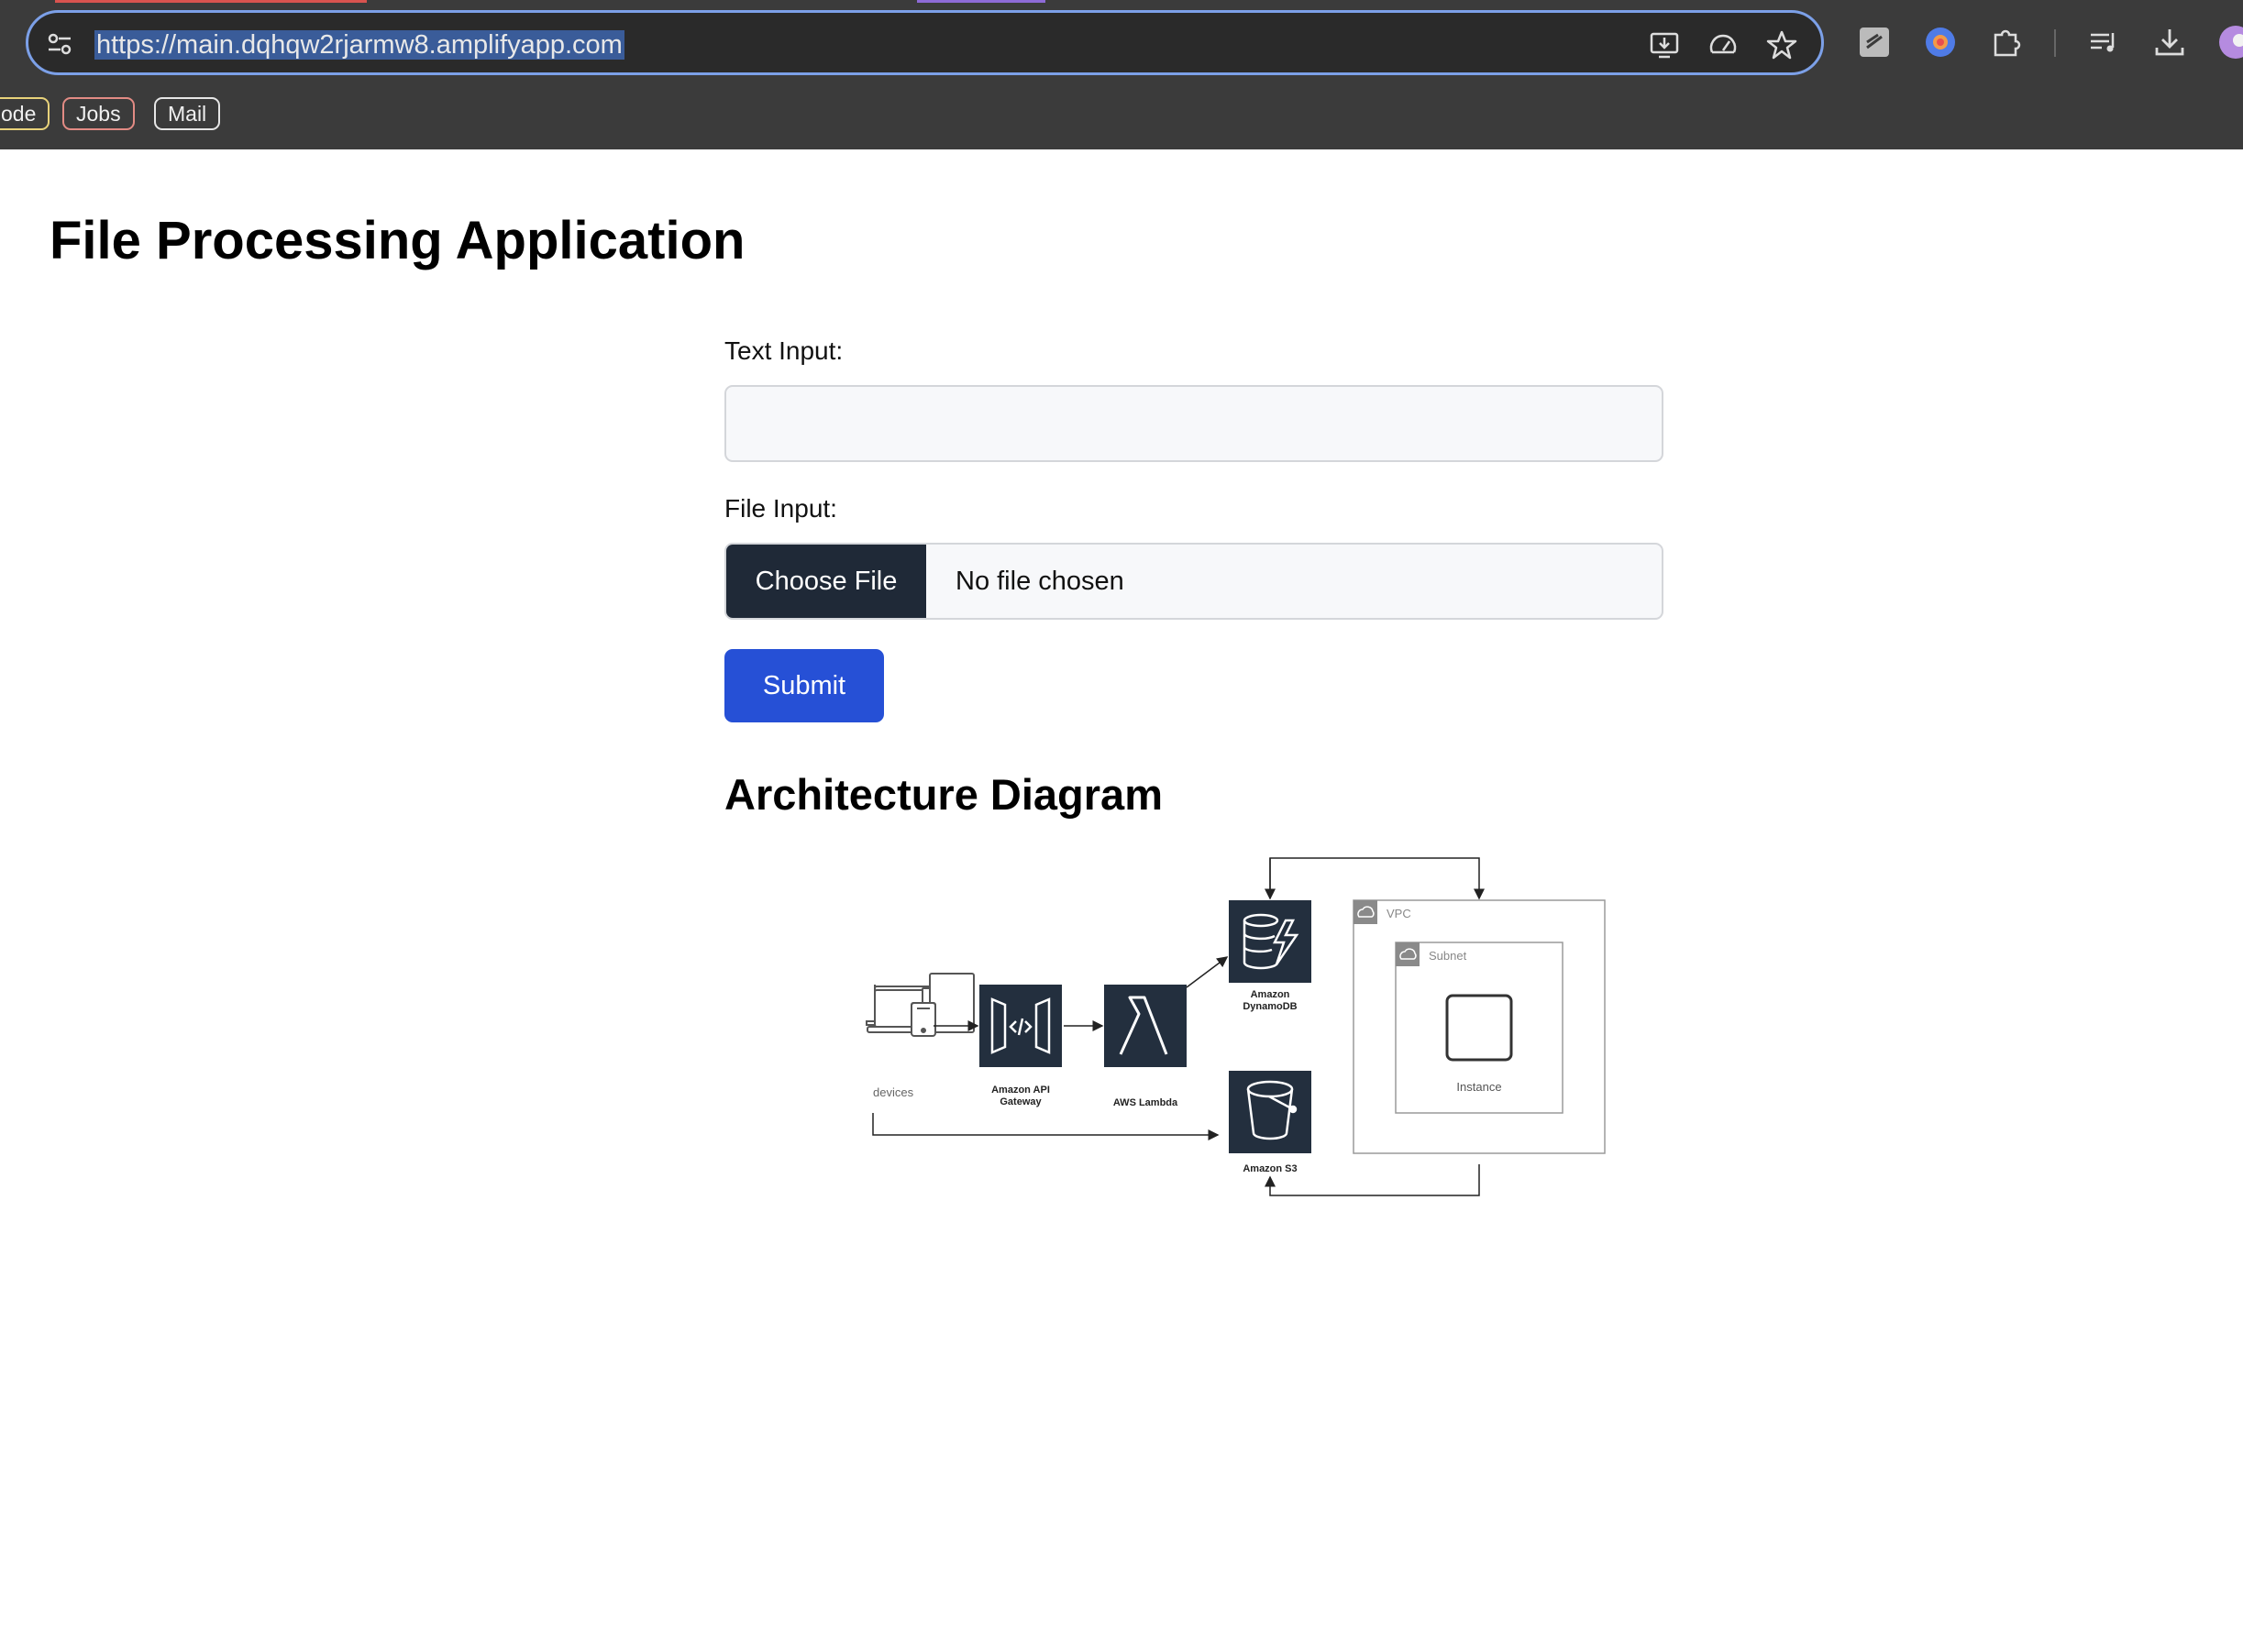  I want to click on diagram-heading: Architecture Diagram, so click(943, 794).